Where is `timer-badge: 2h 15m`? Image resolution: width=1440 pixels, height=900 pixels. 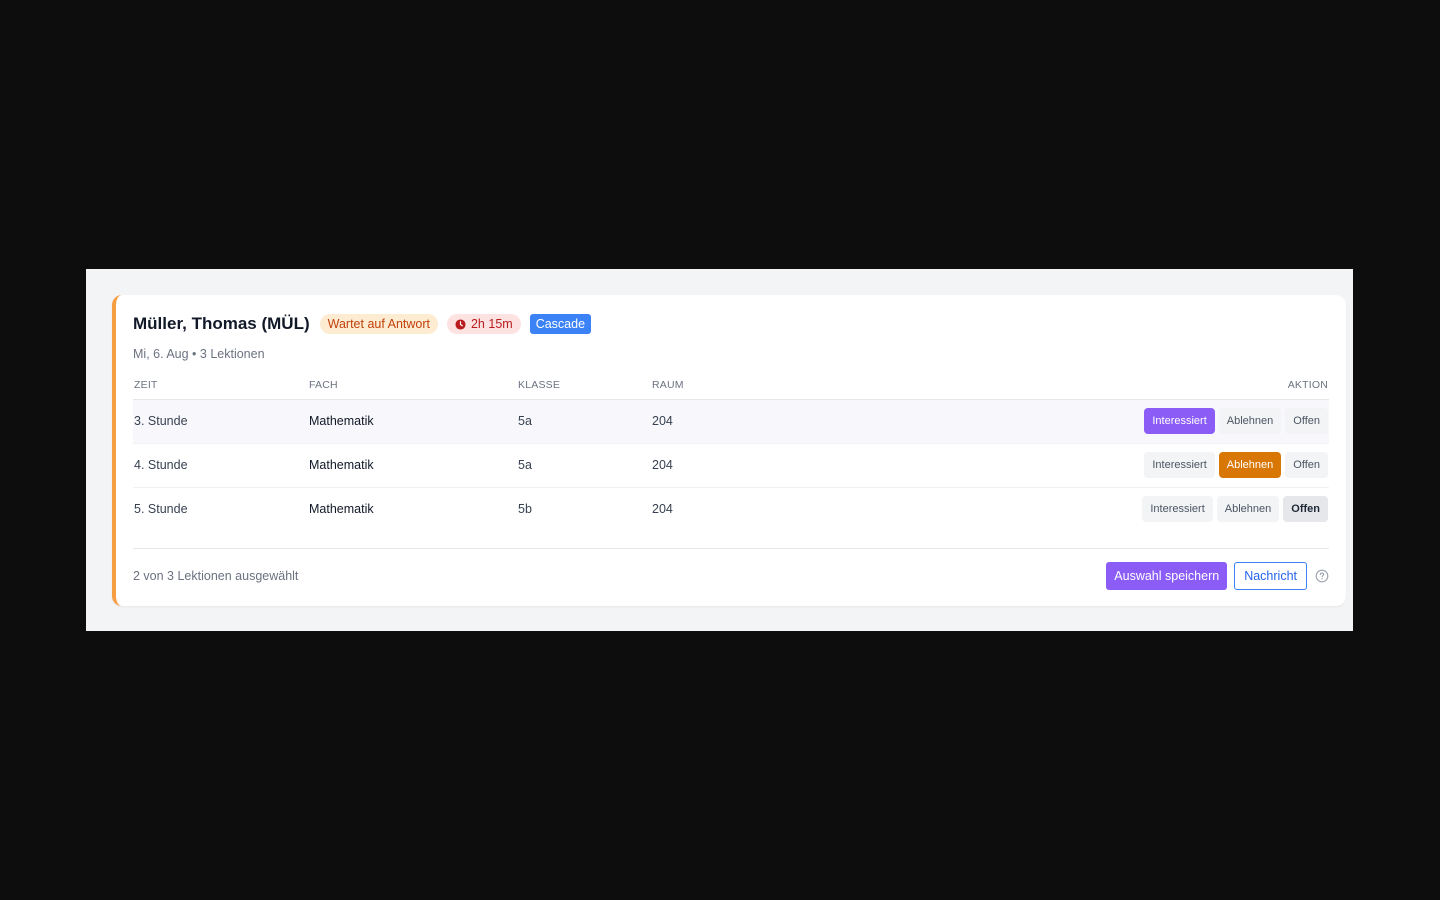
timer-badge: 2h 15m is located at coordinates (483, 324).